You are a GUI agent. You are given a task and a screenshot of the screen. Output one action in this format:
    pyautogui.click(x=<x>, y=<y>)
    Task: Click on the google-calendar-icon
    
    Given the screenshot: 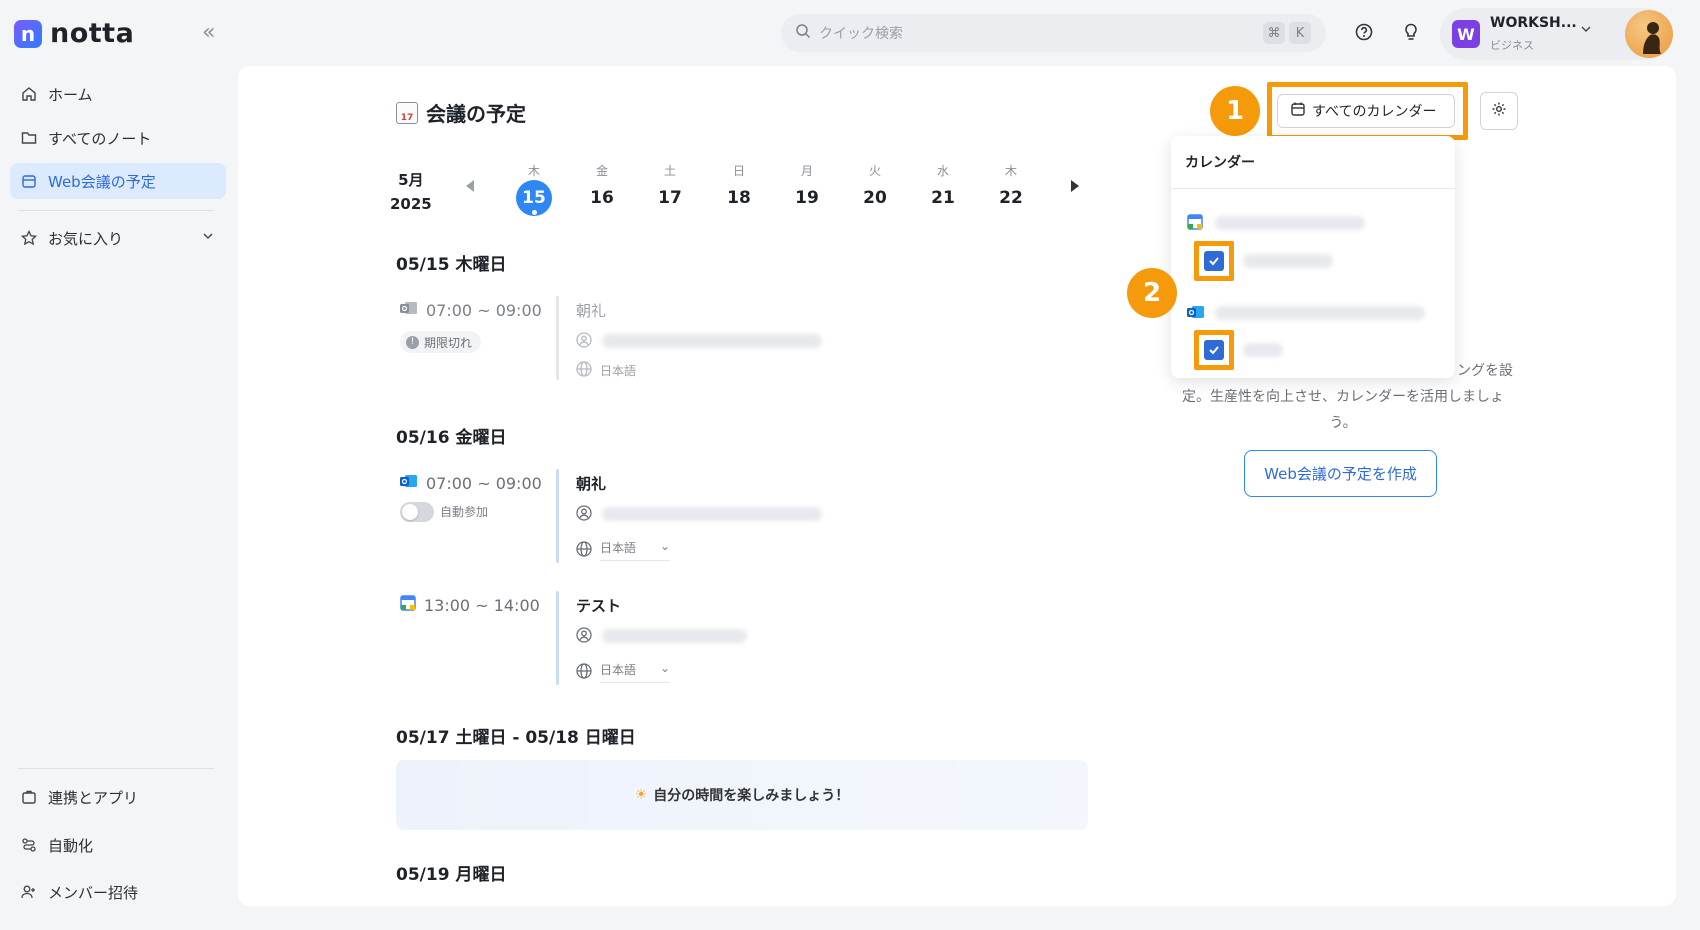 What is the action you would take?
    pyautogui.click(x=408, y=605)
    